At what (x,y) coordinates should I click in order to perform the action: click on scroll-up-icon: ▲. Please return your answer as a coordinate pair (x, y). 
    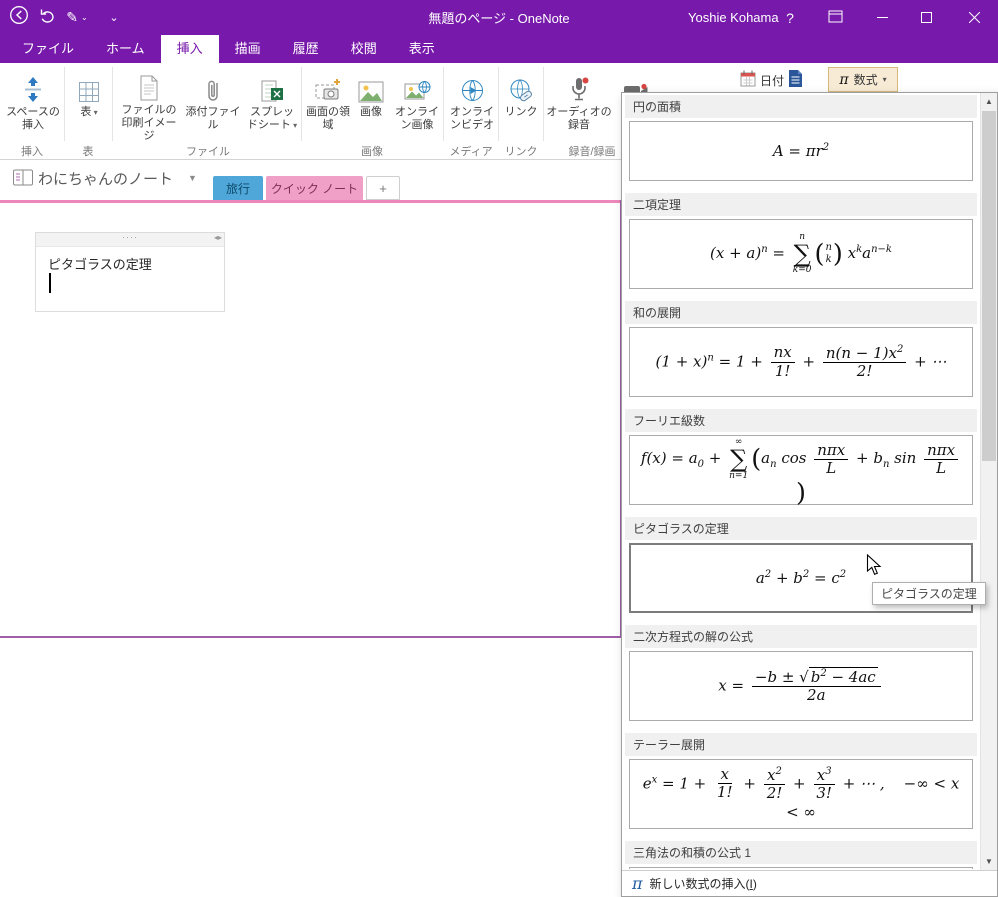
    Looking at the image, I should click on (989, 101).